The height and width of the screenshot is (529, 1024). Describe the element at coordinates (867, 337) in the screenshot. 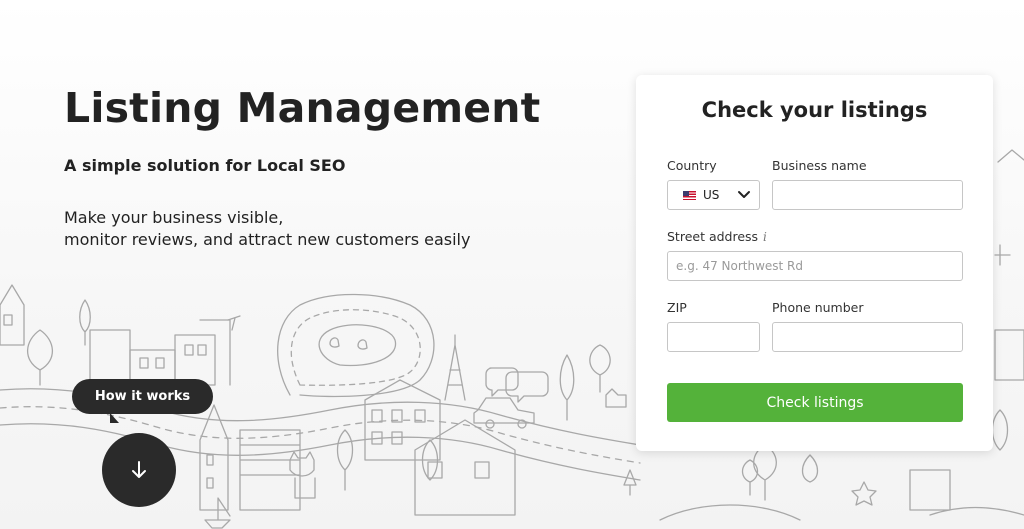

I see `phone-number-input` at that location.